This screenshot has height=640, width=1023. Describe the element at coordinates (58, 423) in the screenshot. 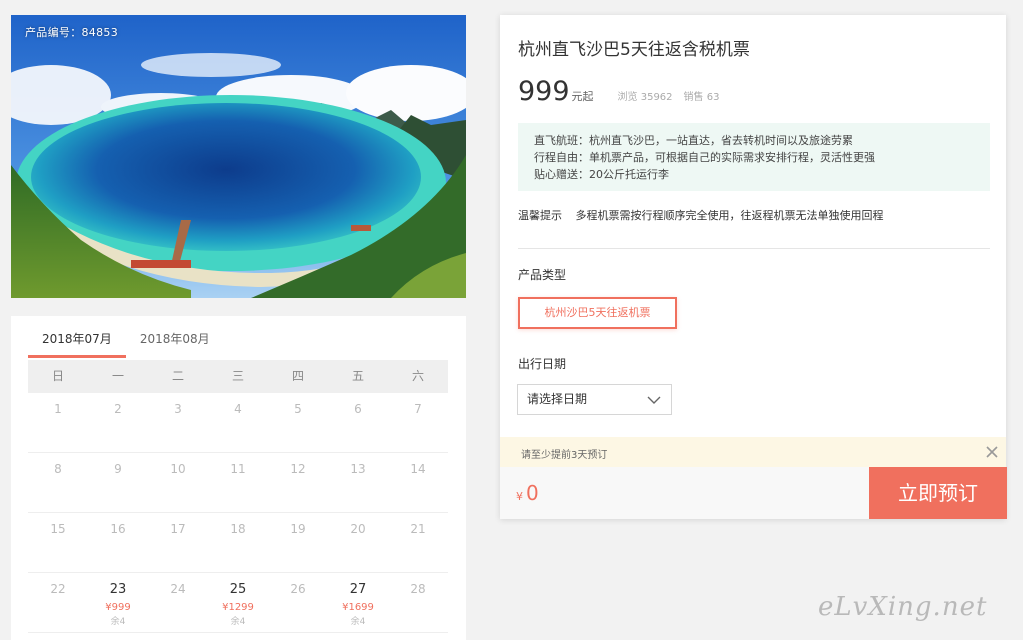

I see `calendar-day: 1` at that location.